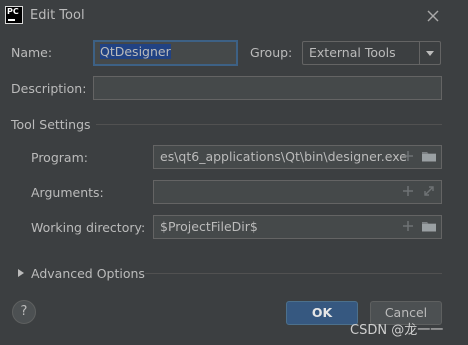 This screenshot has height=345, width=468. I want to click on description-label: Description:, so click(49, 88).